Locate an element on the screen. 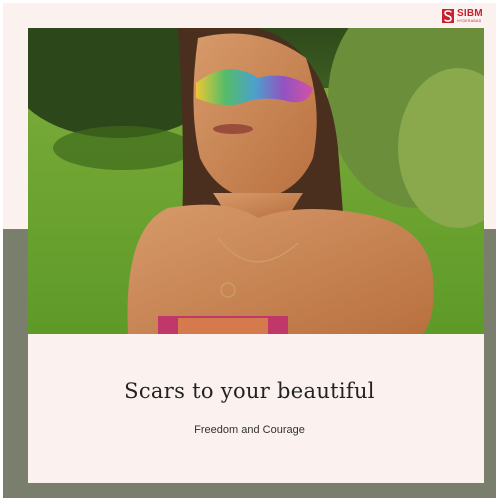 Image resolution: width=499 pixels, height=501 pixels. post-subtitle: Freedom and Courage is located at coordinates (249, 430).